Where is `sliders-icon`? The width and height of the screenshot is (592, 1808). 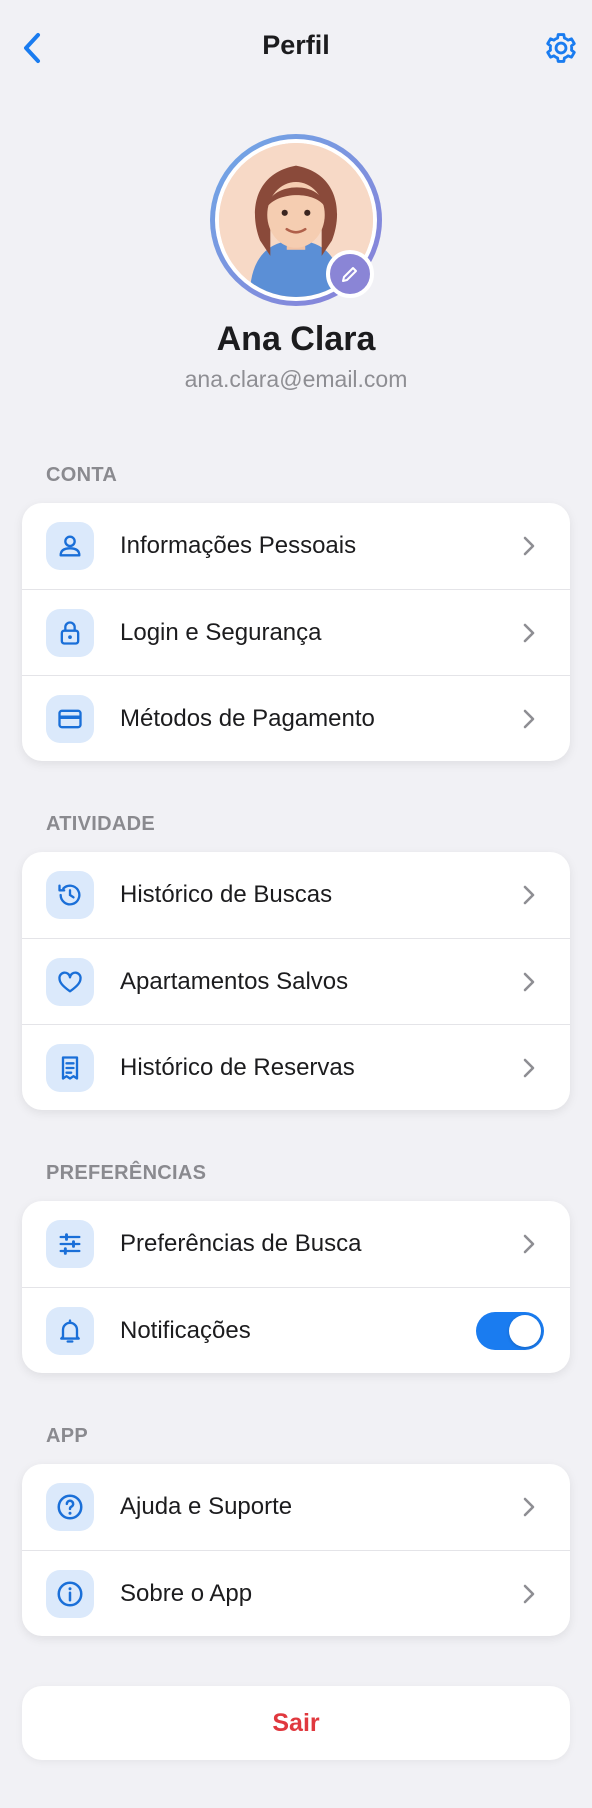 sliders-icon is located at coordinates (70, 1244).